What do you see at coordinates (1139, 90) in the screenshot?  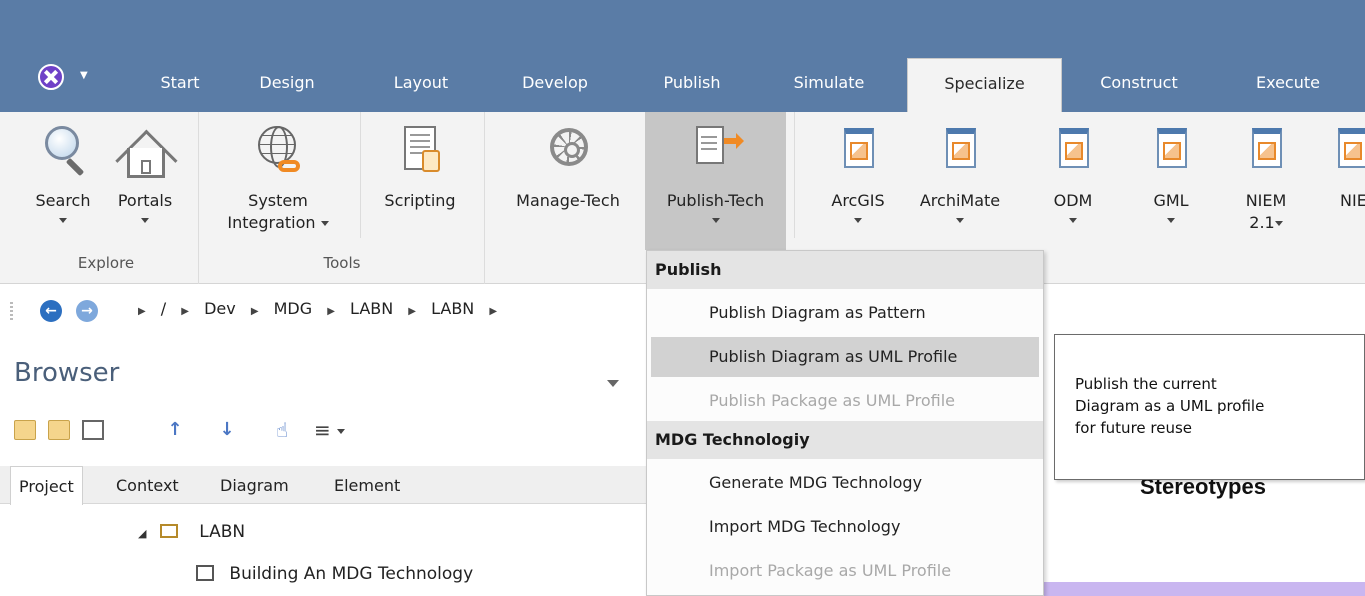 I see `tab-construct: Construct` at bounding box center [1139, 90].